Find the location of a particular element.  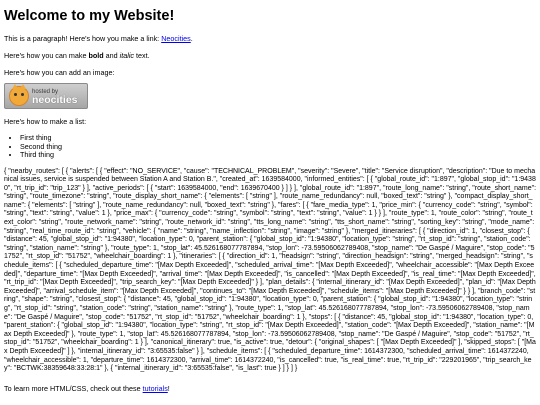

list-item: Second thing is located at coordinates (278, 147).